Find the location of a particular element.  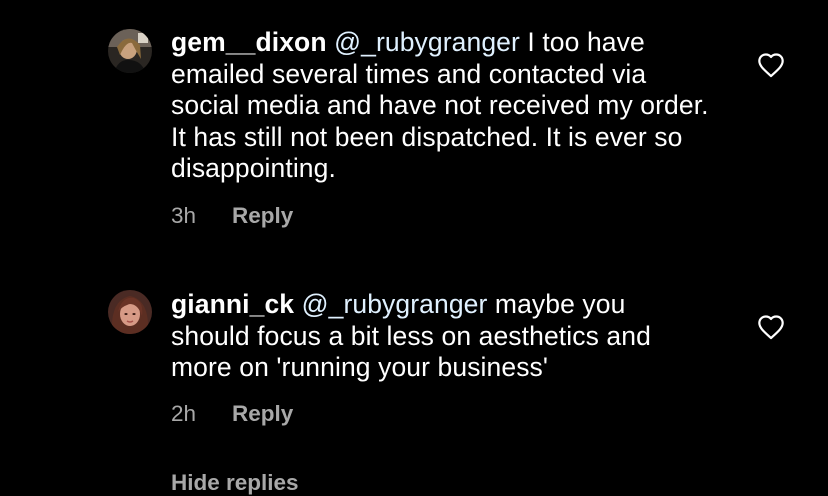

hide-replies-button: Hide replies is located at coordinates (235, 483).